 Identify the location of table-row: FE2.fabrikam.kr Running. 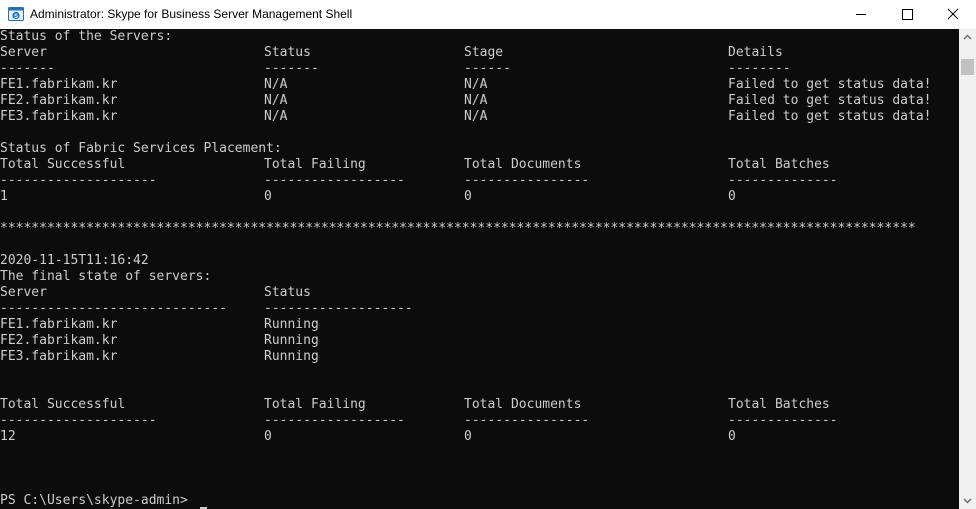
(479, 341).